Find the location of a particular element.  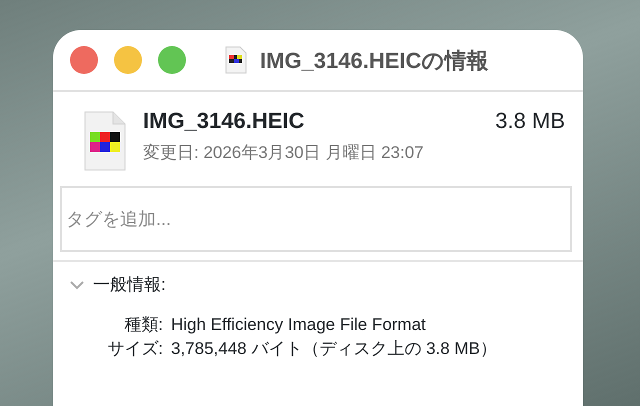

window-title: IMG_3146.HEICの情報 is located at coordinates (374, 60).